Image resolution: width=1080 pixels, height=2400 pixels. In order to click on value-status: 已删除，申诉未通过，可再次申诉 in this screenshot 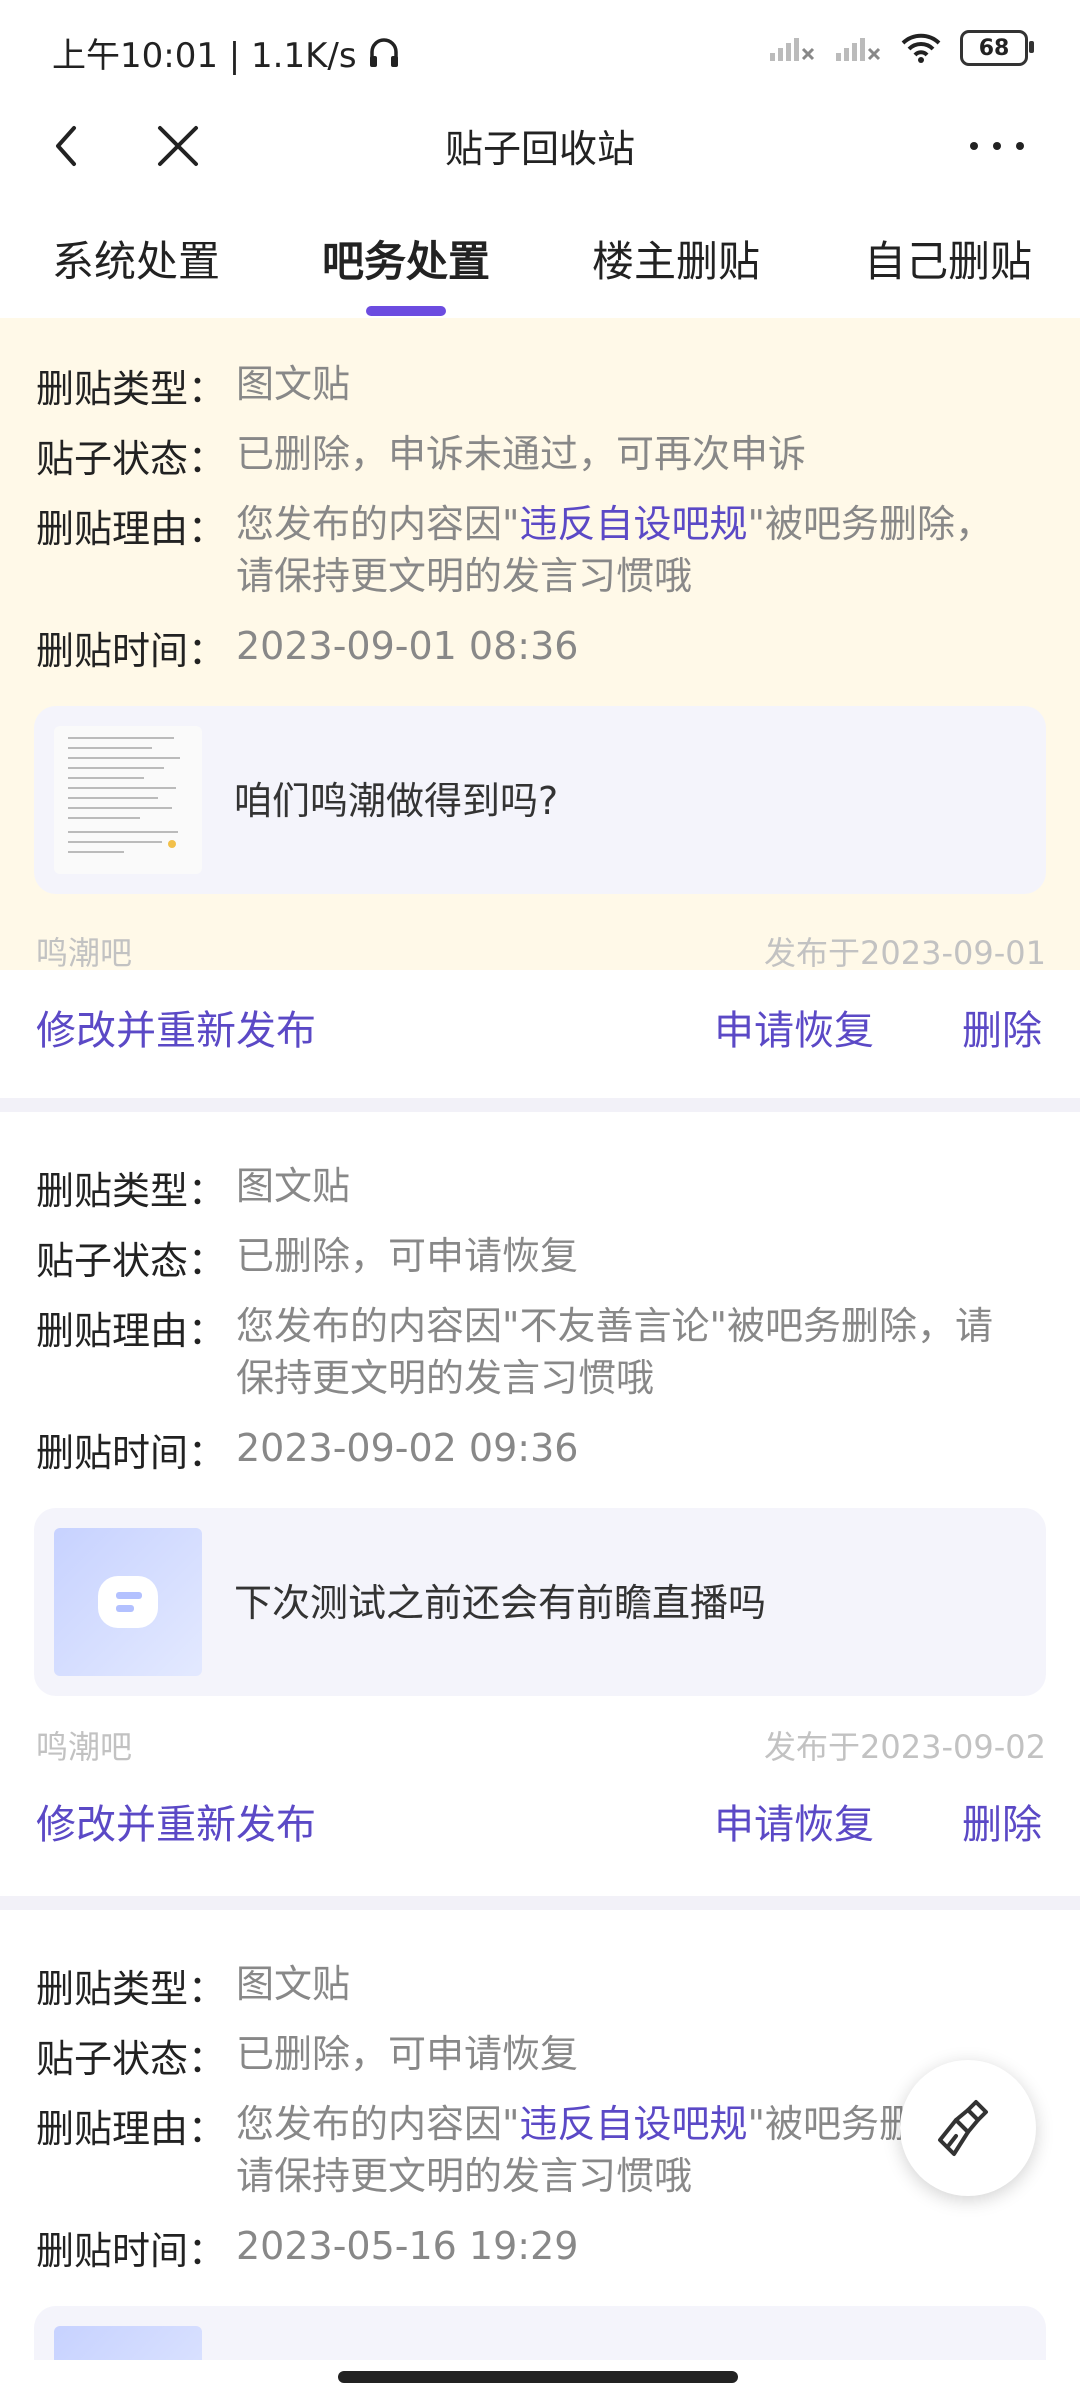, I will do `click(521, 454)`.